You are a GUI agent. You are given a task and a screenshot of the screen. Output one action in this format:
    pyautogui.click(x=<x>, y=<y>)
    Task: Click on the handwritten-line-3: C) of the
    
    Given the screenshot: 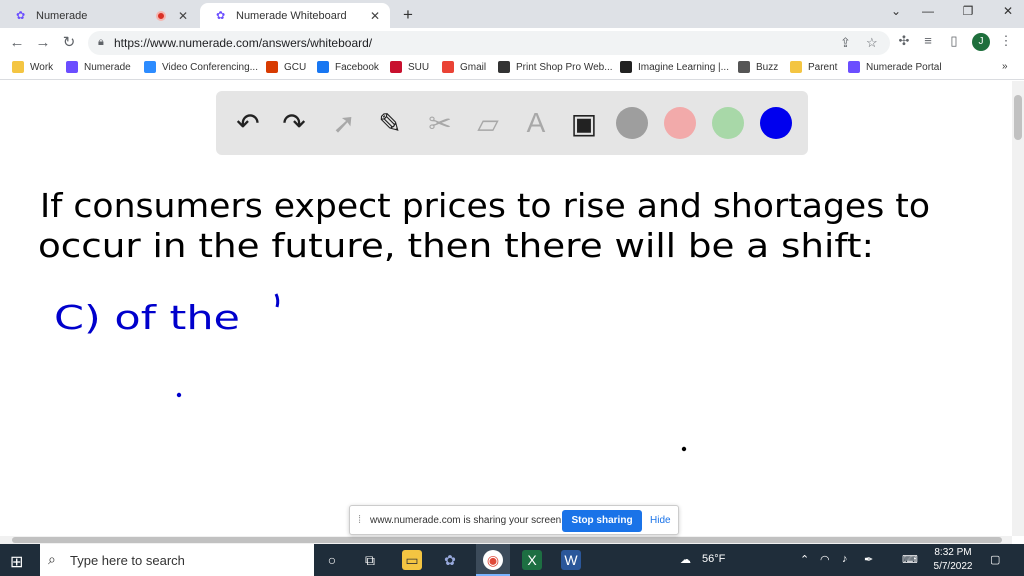 What is the action you would take?
    pyautogui.click(x=147, y=317)
    